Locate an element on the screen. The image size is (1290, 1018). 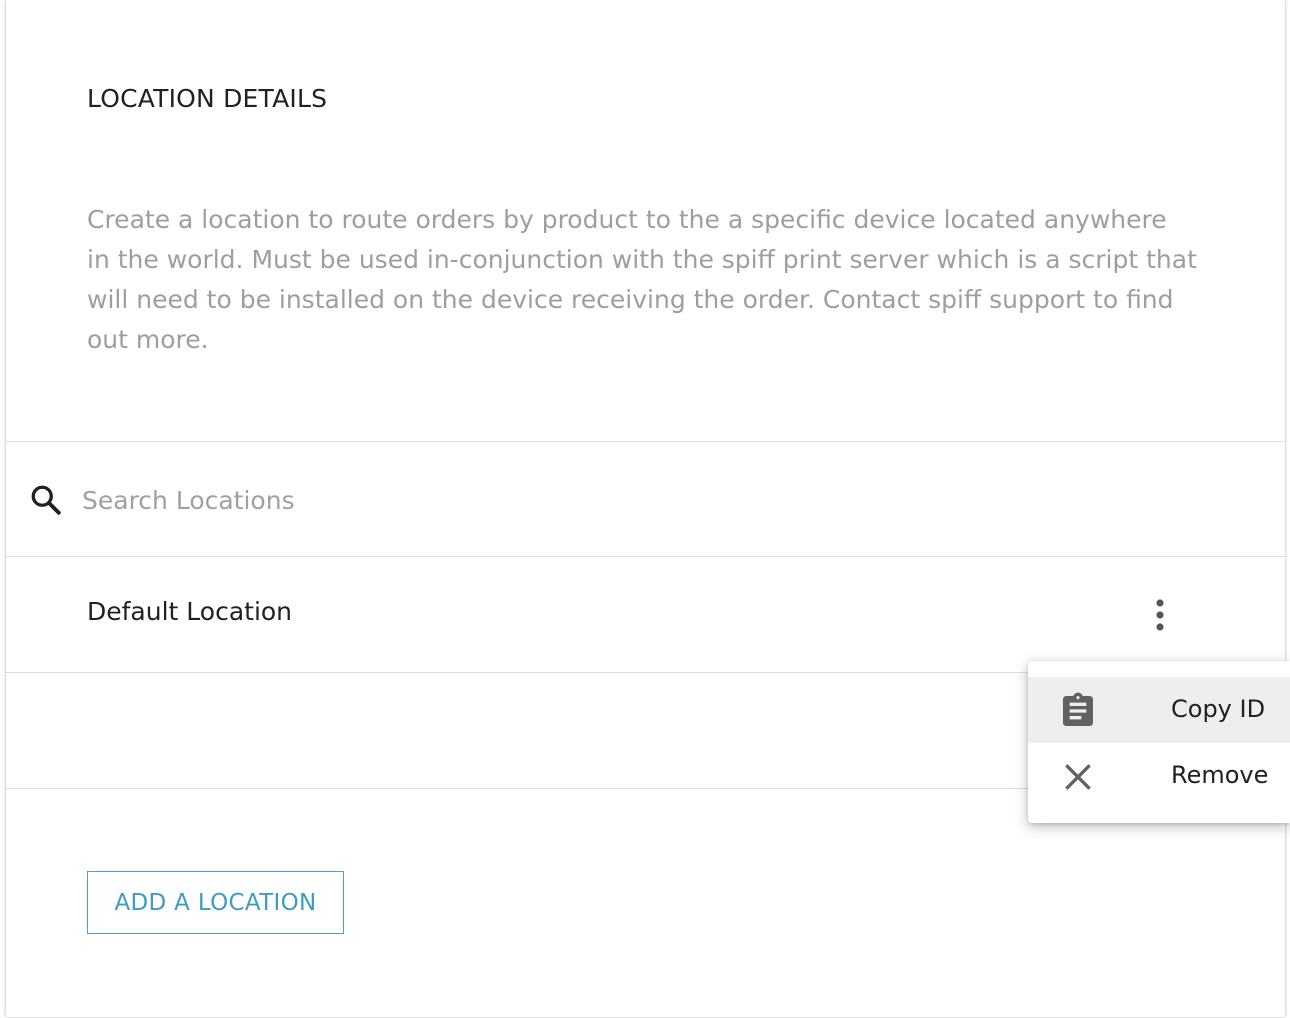
list-item: Default Location is located at coordinates (645, 615).